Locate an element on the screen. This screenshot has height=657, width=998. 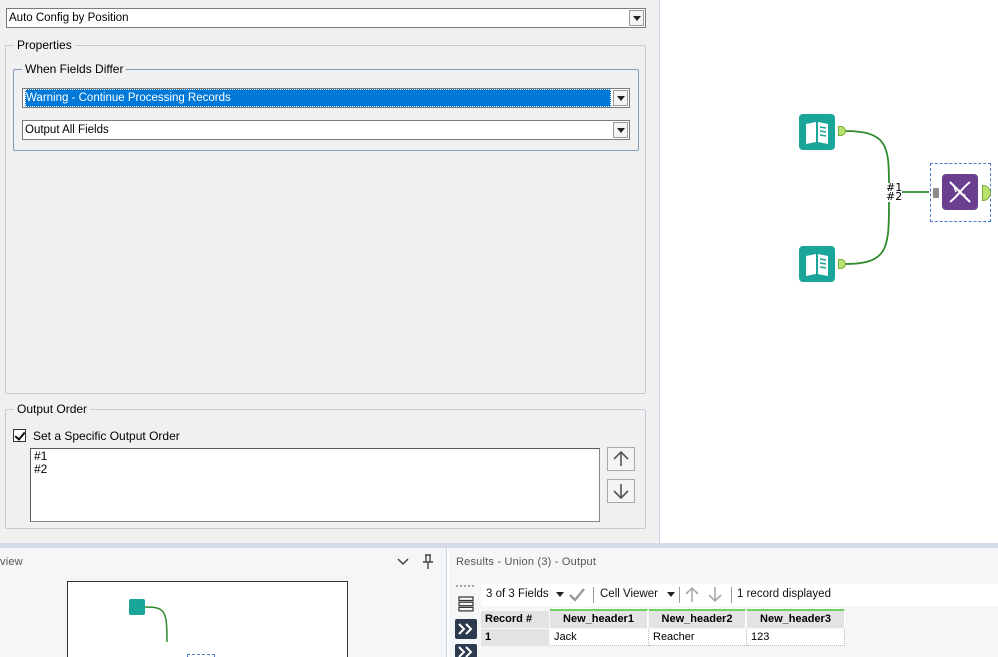
mode-select: Auto Config by Position is located at coordinates (326, 18).